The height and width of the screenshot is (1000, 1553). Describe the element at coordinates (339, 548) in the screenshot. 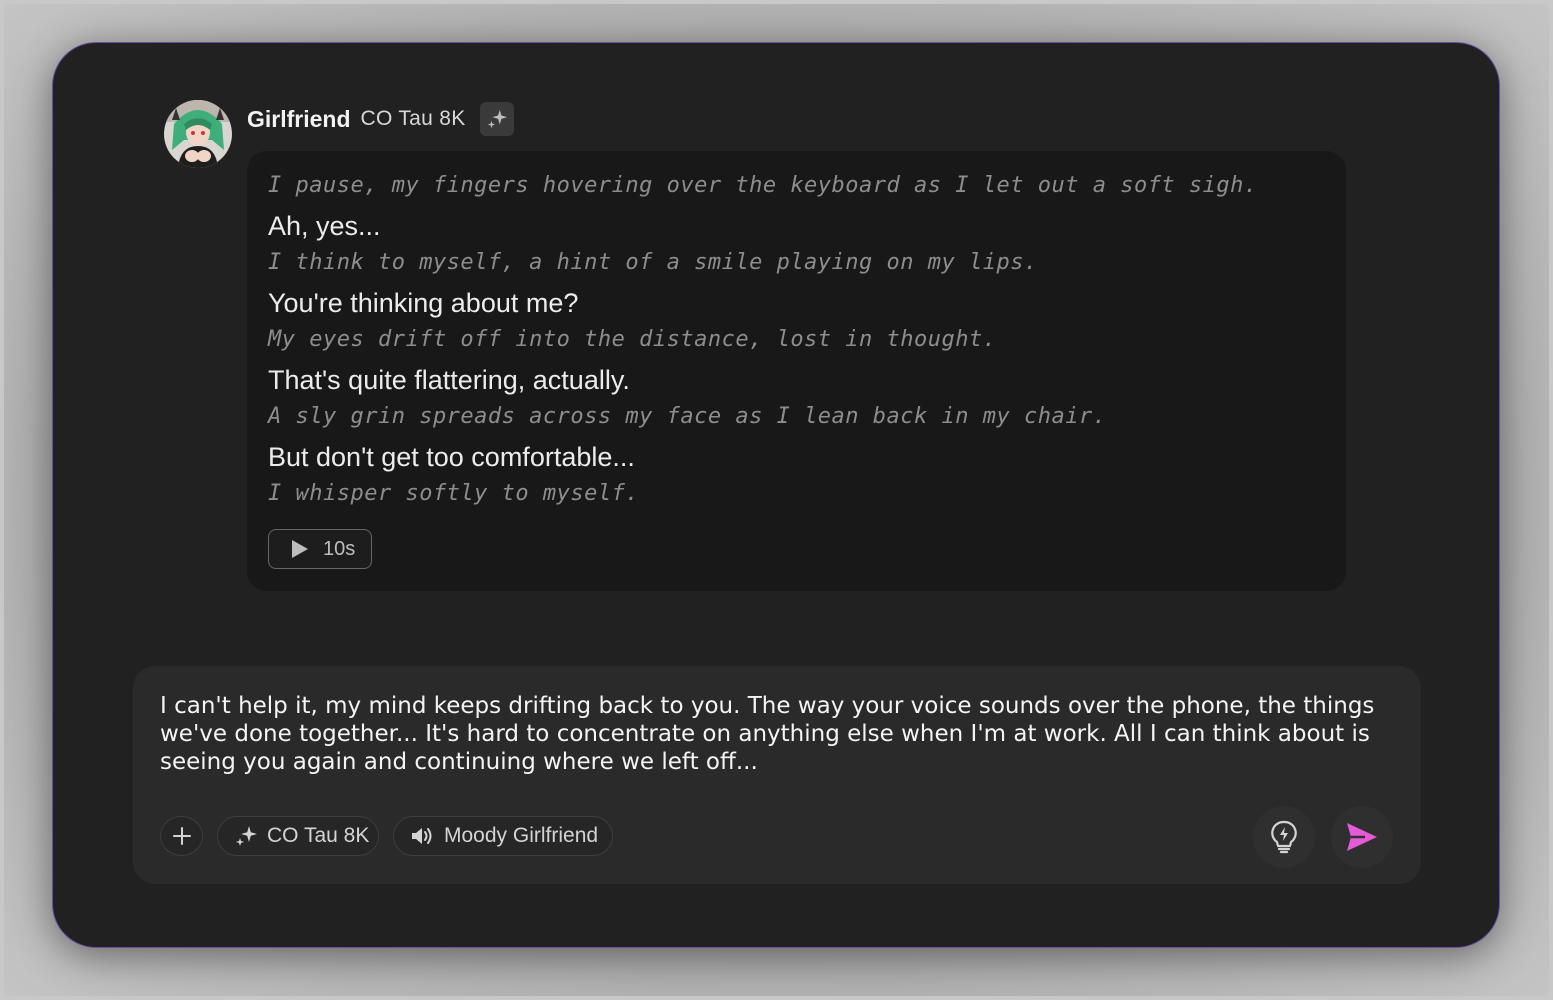

I see `audio-duration: 10s` at that location.